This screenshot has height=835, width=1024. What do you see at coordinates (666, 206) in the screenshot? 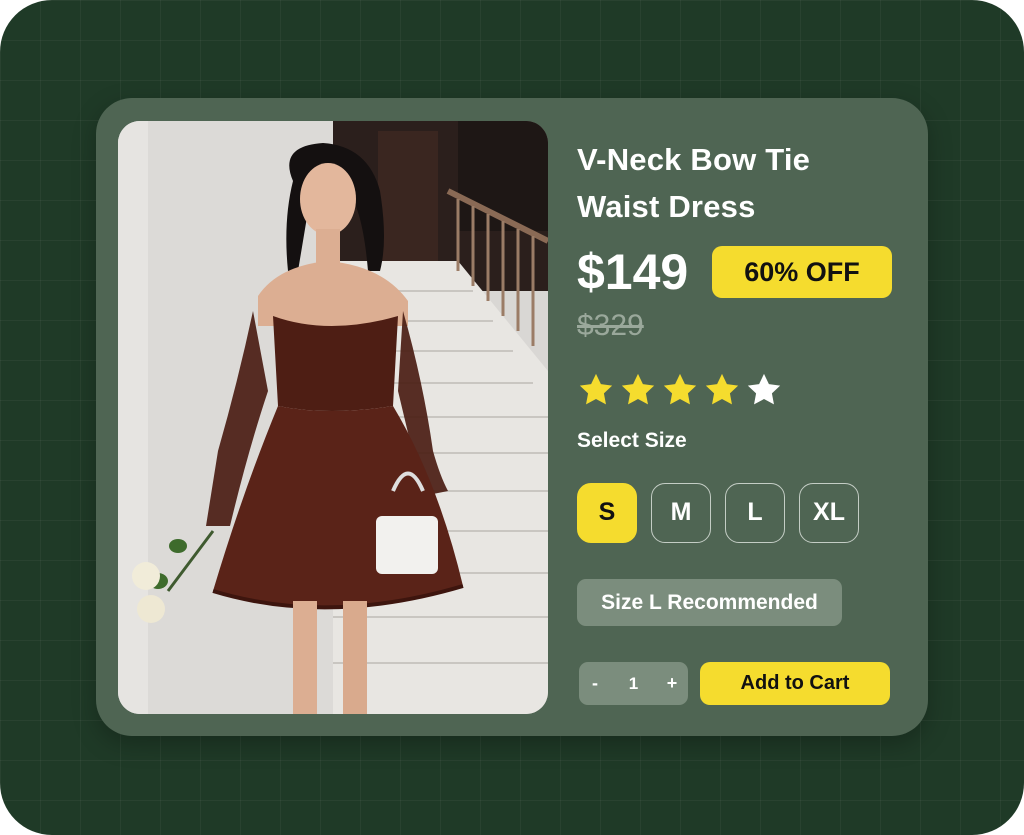
I see `product-title-line-2: Waist Dress` at bounding box center [666, 206].